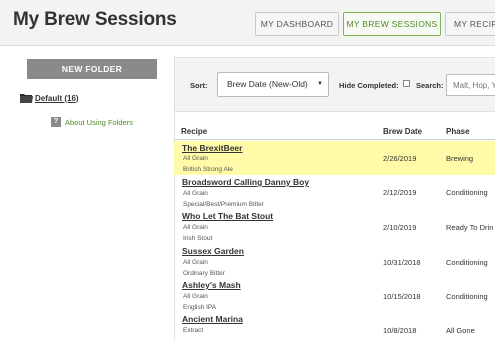 Image resolution: width=495 pixels, height=340 pixels. Describe the element at coordinates (297, 24) in the screenshot. I see `nav-my-dashboard: MY DASHBOARD` at that location.